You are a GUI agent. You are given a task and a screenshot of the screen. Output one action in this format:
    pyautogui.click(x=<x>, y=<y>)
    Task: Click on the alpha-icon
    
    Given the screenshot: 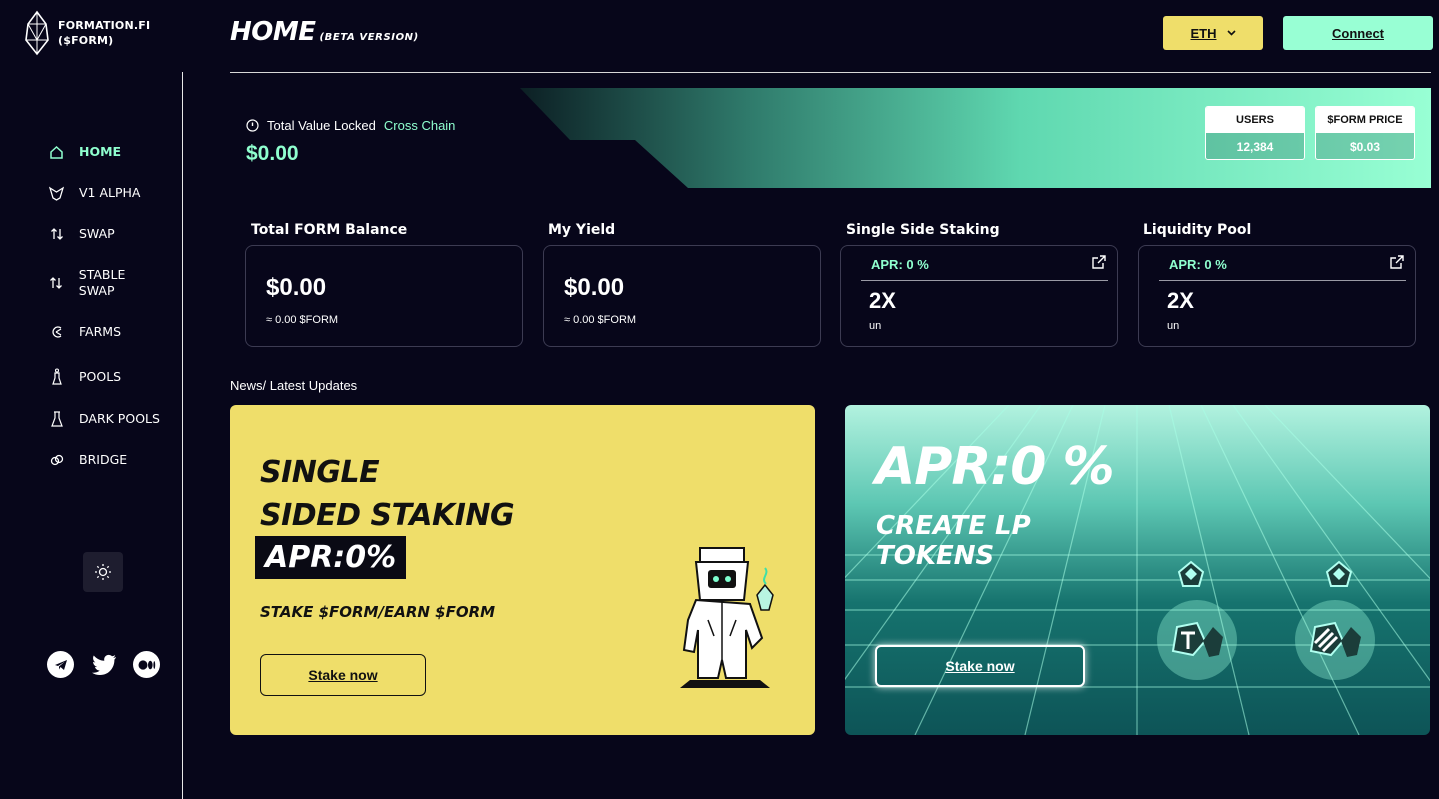 What is the action you would take?
    pyautogui.click(x=56, y=193)
    